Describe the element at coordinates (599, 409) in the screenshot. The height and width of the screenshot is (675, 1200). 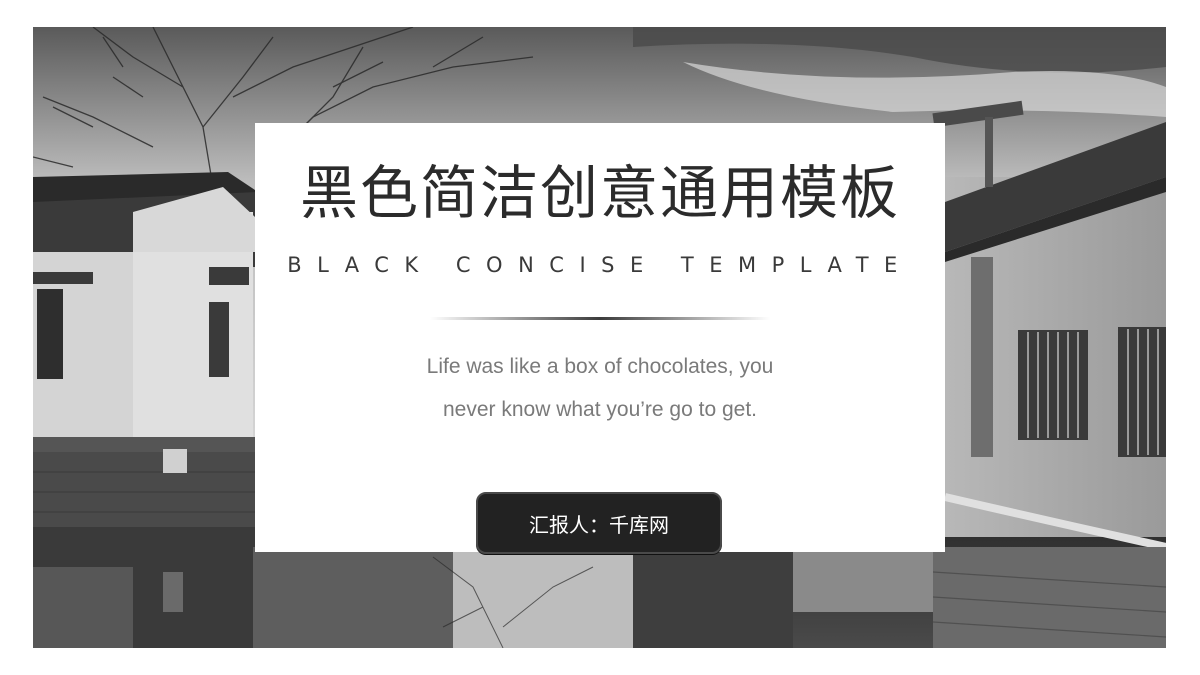
I see `quote-line-2: never know what you’re go to get.` at that location.